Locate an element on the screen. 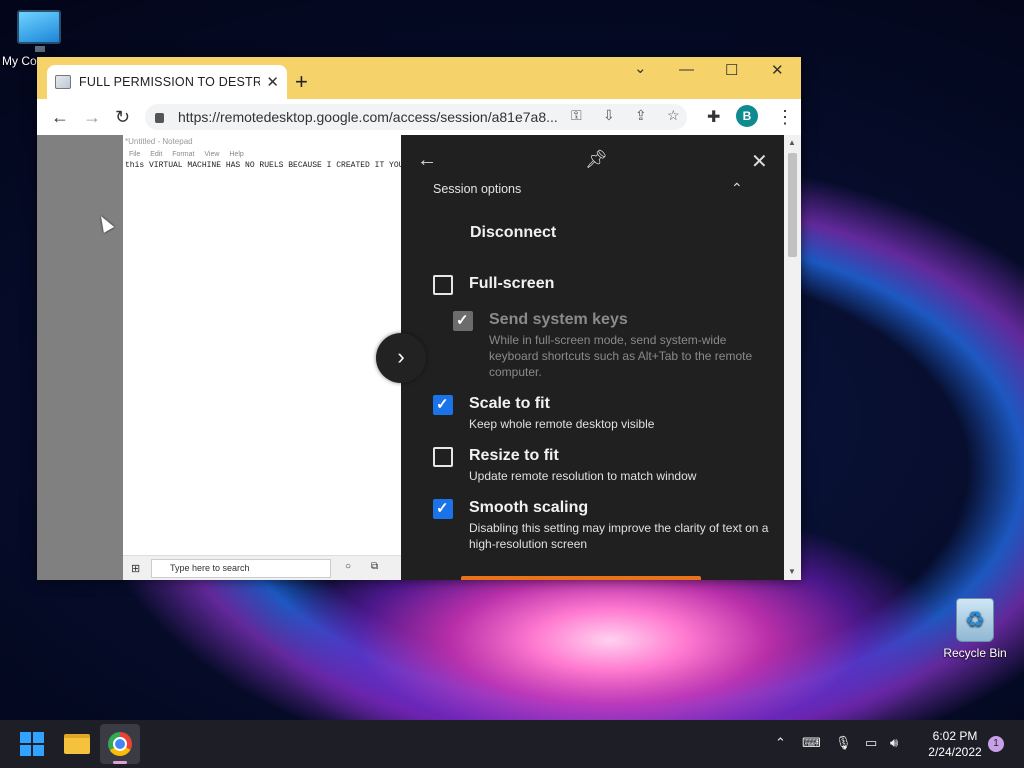 The height and width of the screenshot is (768, 1024). notepad-menu-file: File is located at coordinates (134, 154).